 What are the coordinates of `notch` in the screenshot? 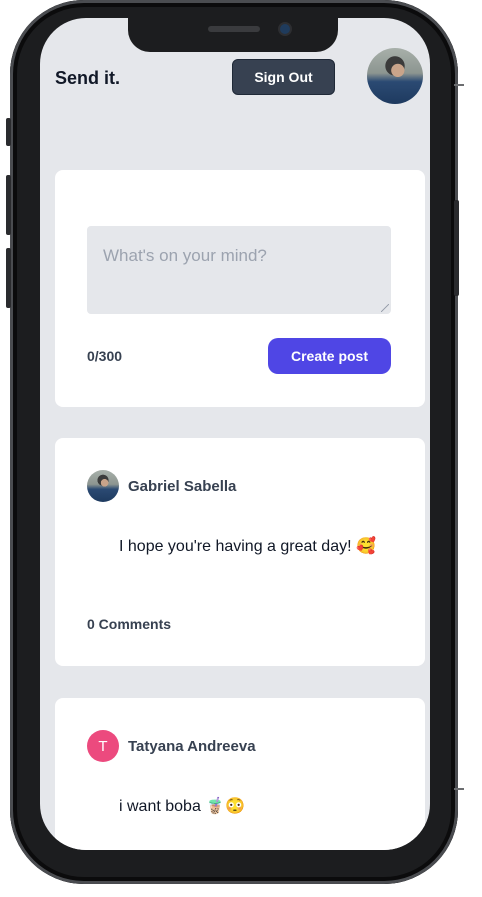 It's located at (233, 35).